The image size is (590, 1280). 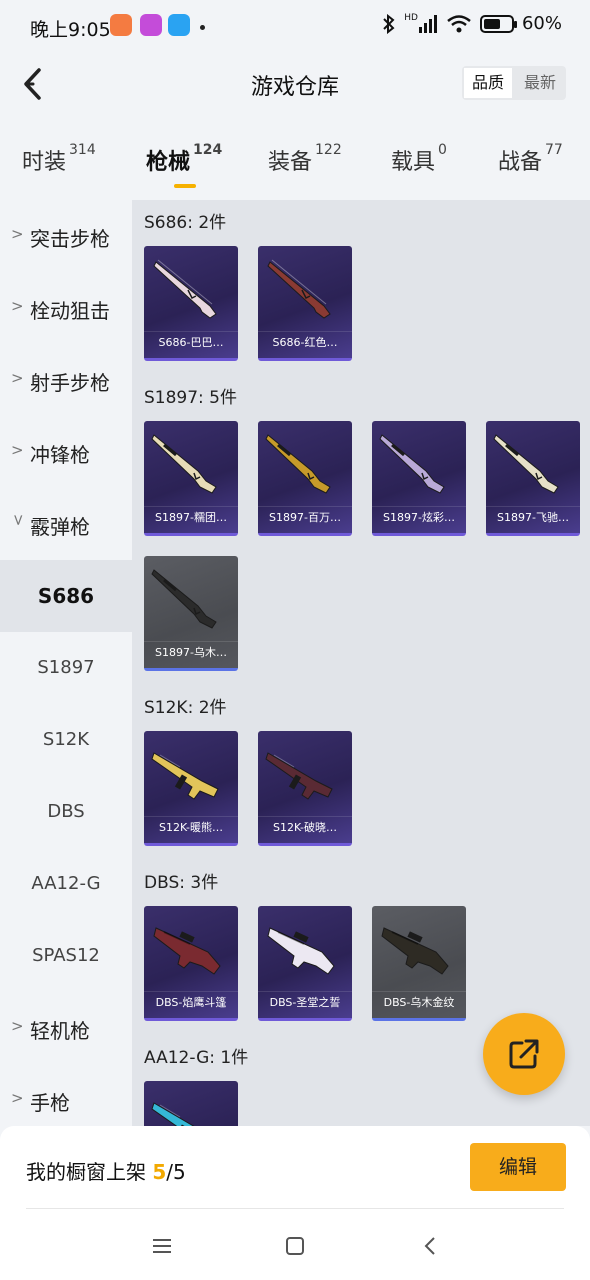 What do you see at coordinates (82, 150) in the screenshot?
I see `tab-count: 314` at bounding box center [82, 150].